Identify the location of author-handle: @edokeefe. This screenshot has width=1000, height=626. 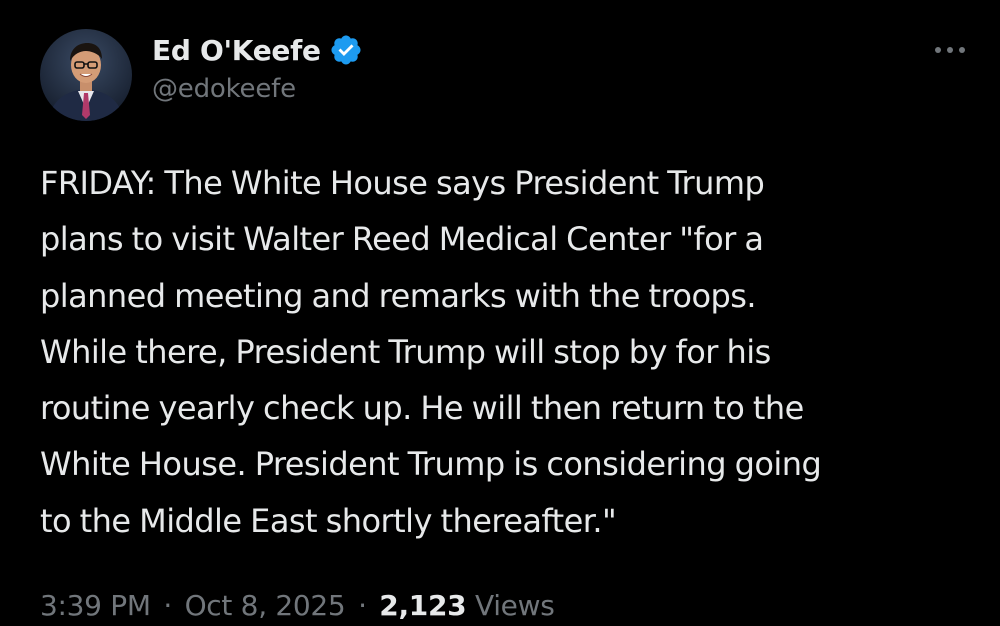
(257, 89).